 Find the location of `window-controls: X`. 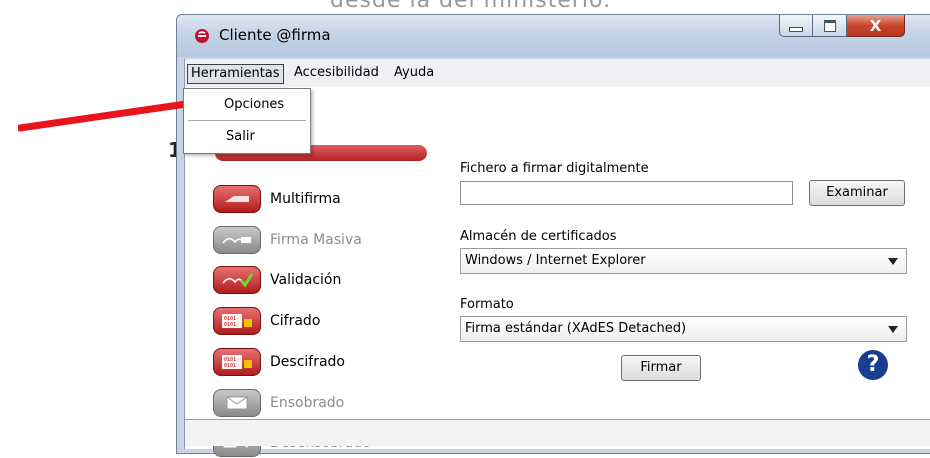

window-controls: X is located at coordinates (842, 26).